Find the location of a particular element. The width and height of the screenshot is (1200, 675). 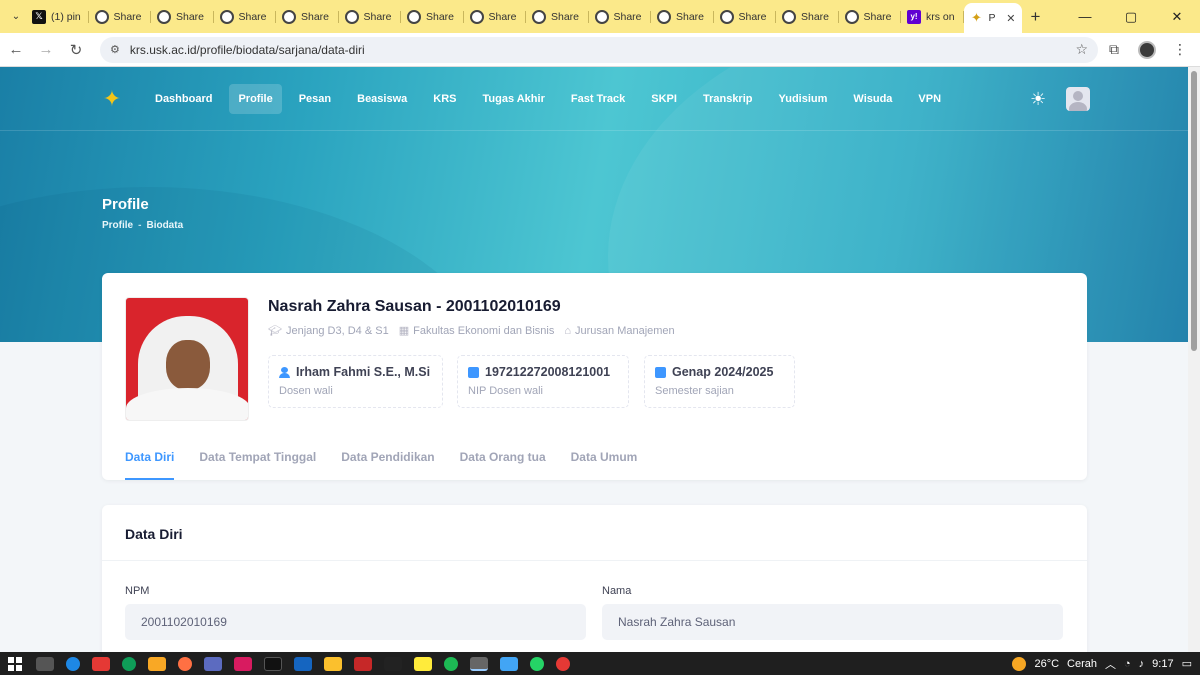

nav-krs: KRS is located at coordinates (444, 99).